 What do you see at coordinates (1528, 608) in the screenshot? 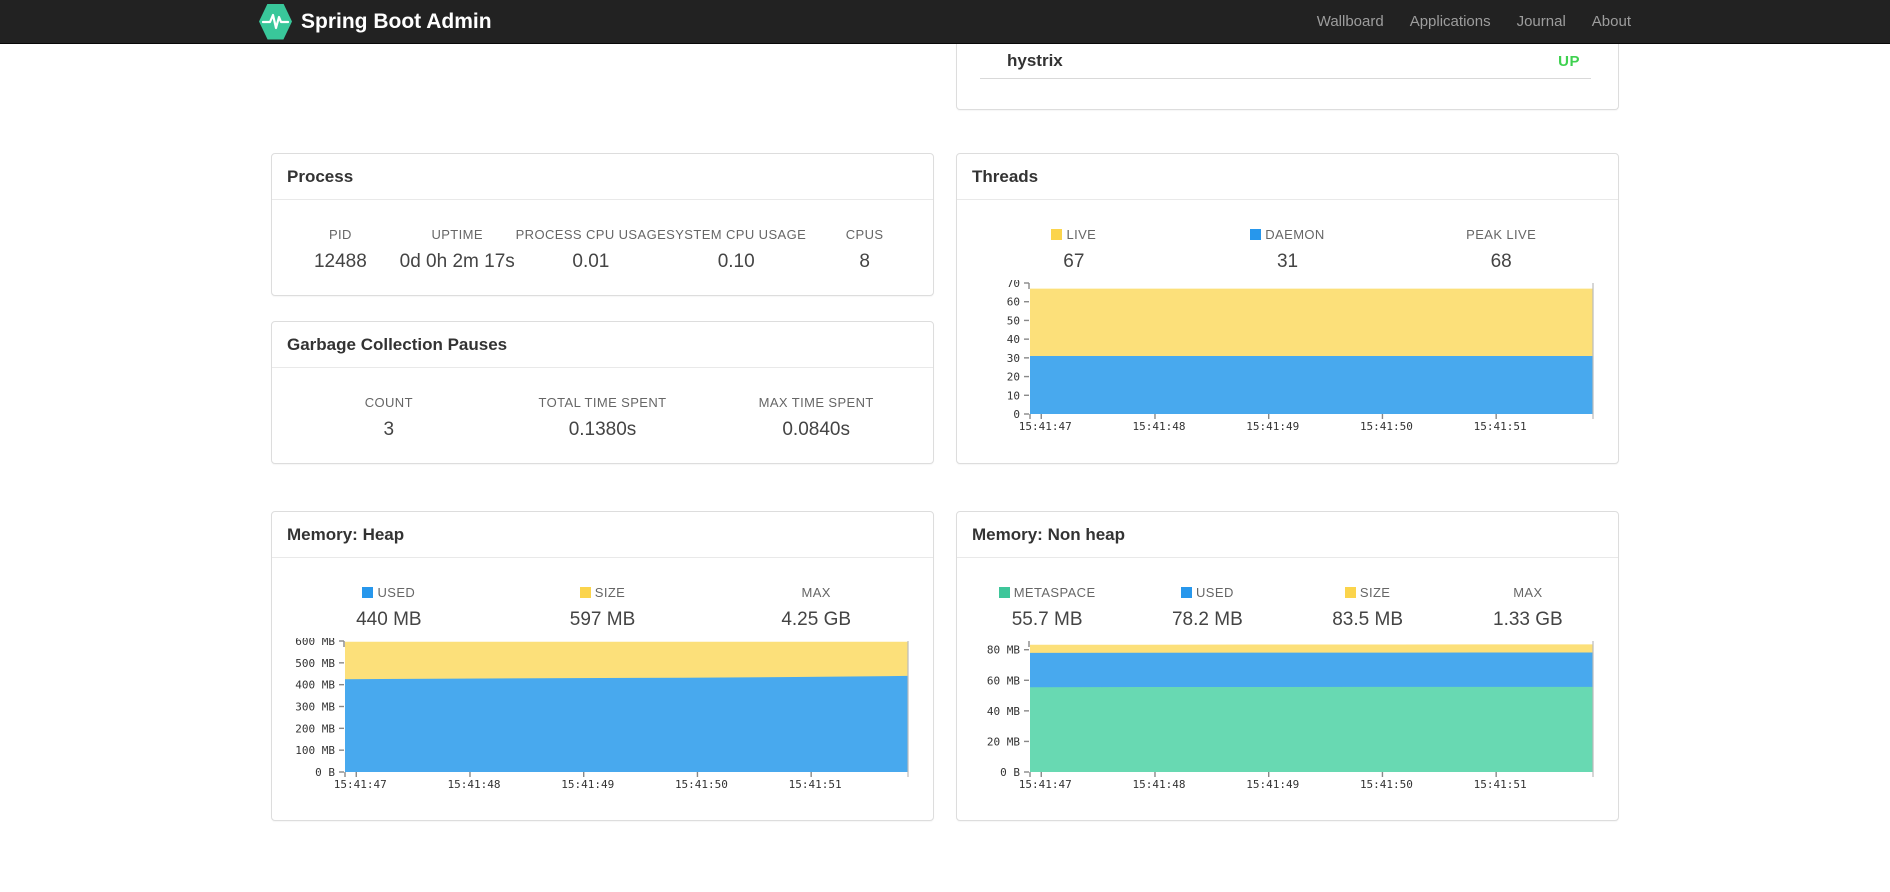
I see `metric-nonheap-max: MAX 1.33 GB` at bounding box center [1528, 608].